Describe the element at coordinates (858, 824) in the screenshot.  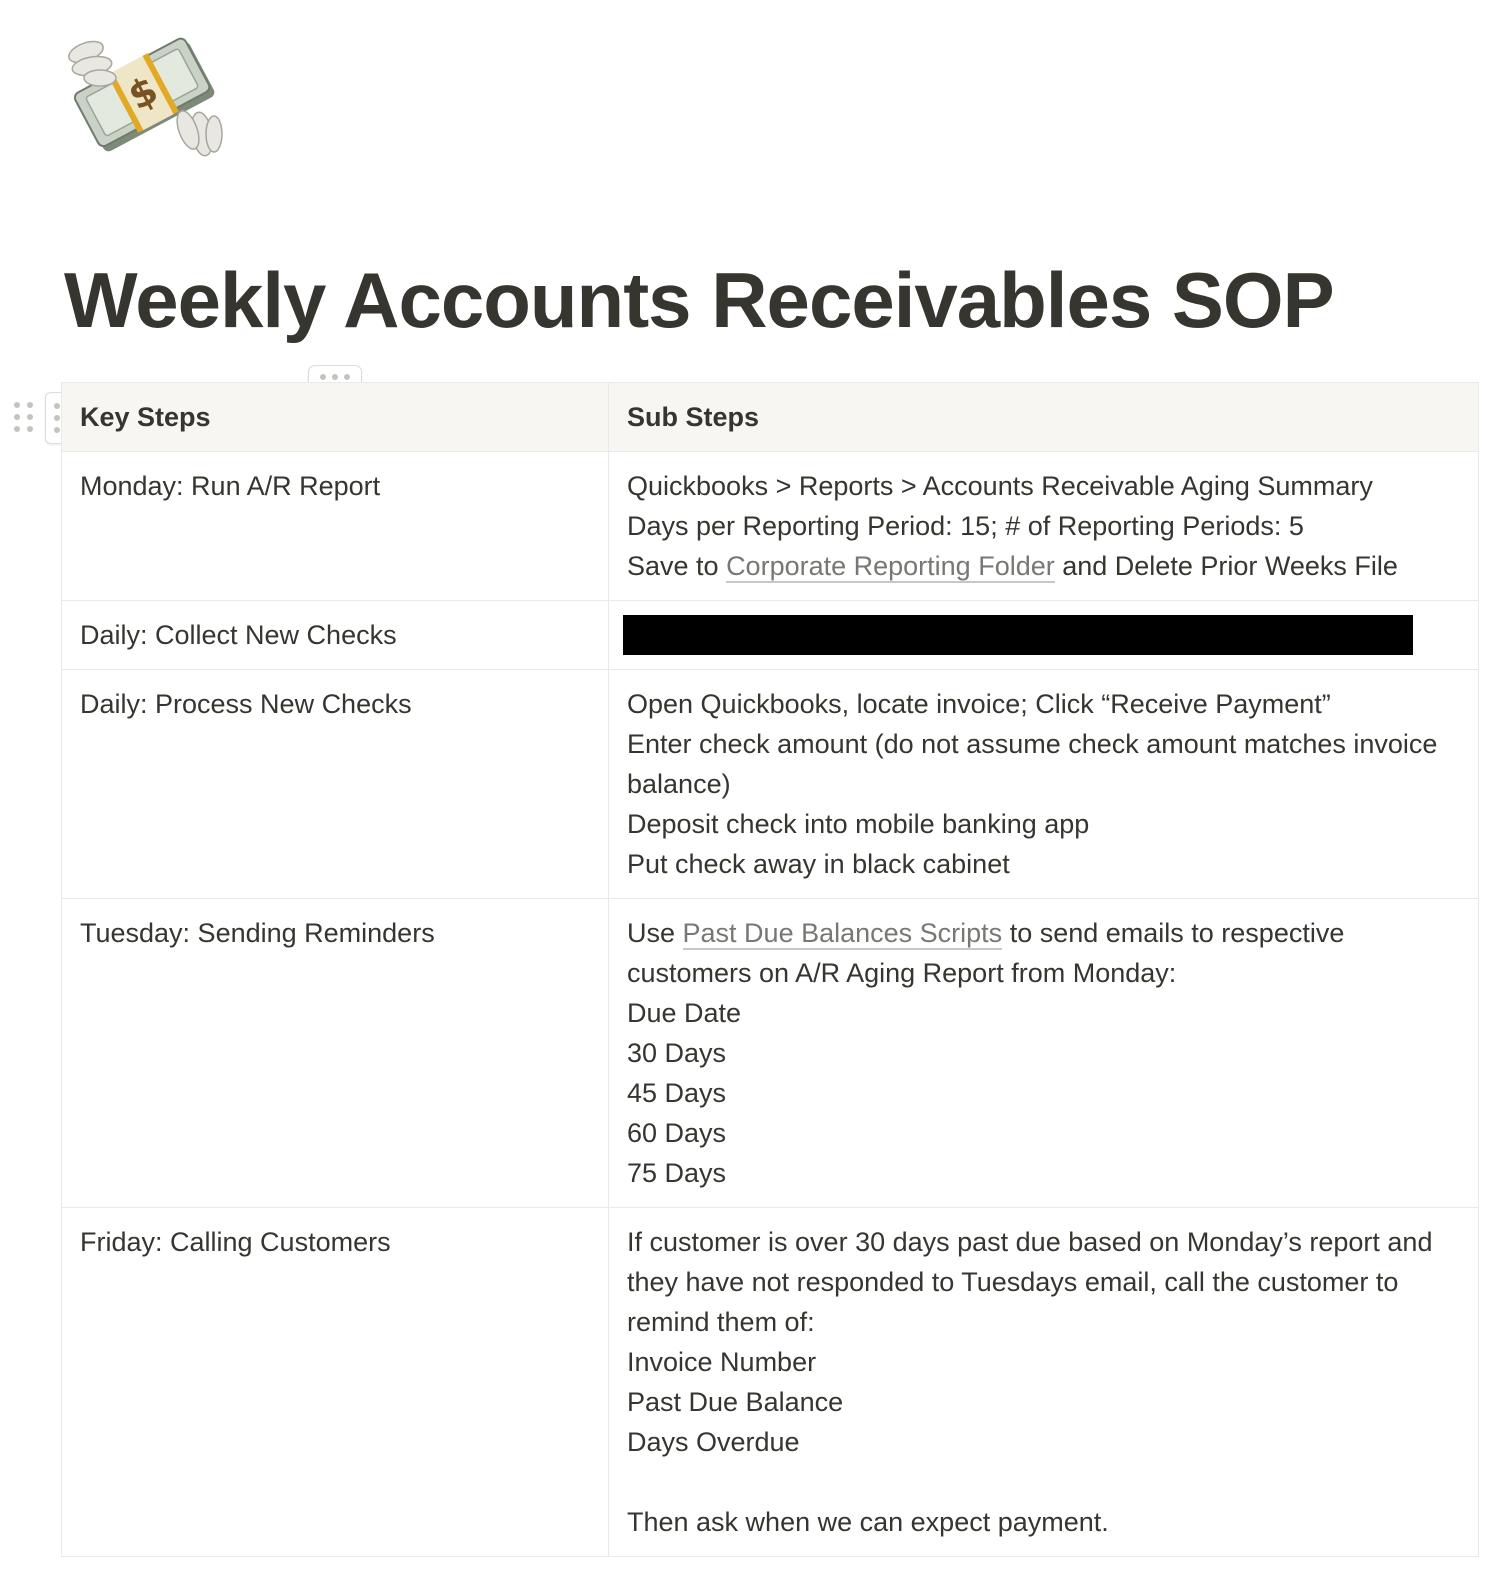
I see `sub-step-line: Deposit check into mobile banking app` at that location.